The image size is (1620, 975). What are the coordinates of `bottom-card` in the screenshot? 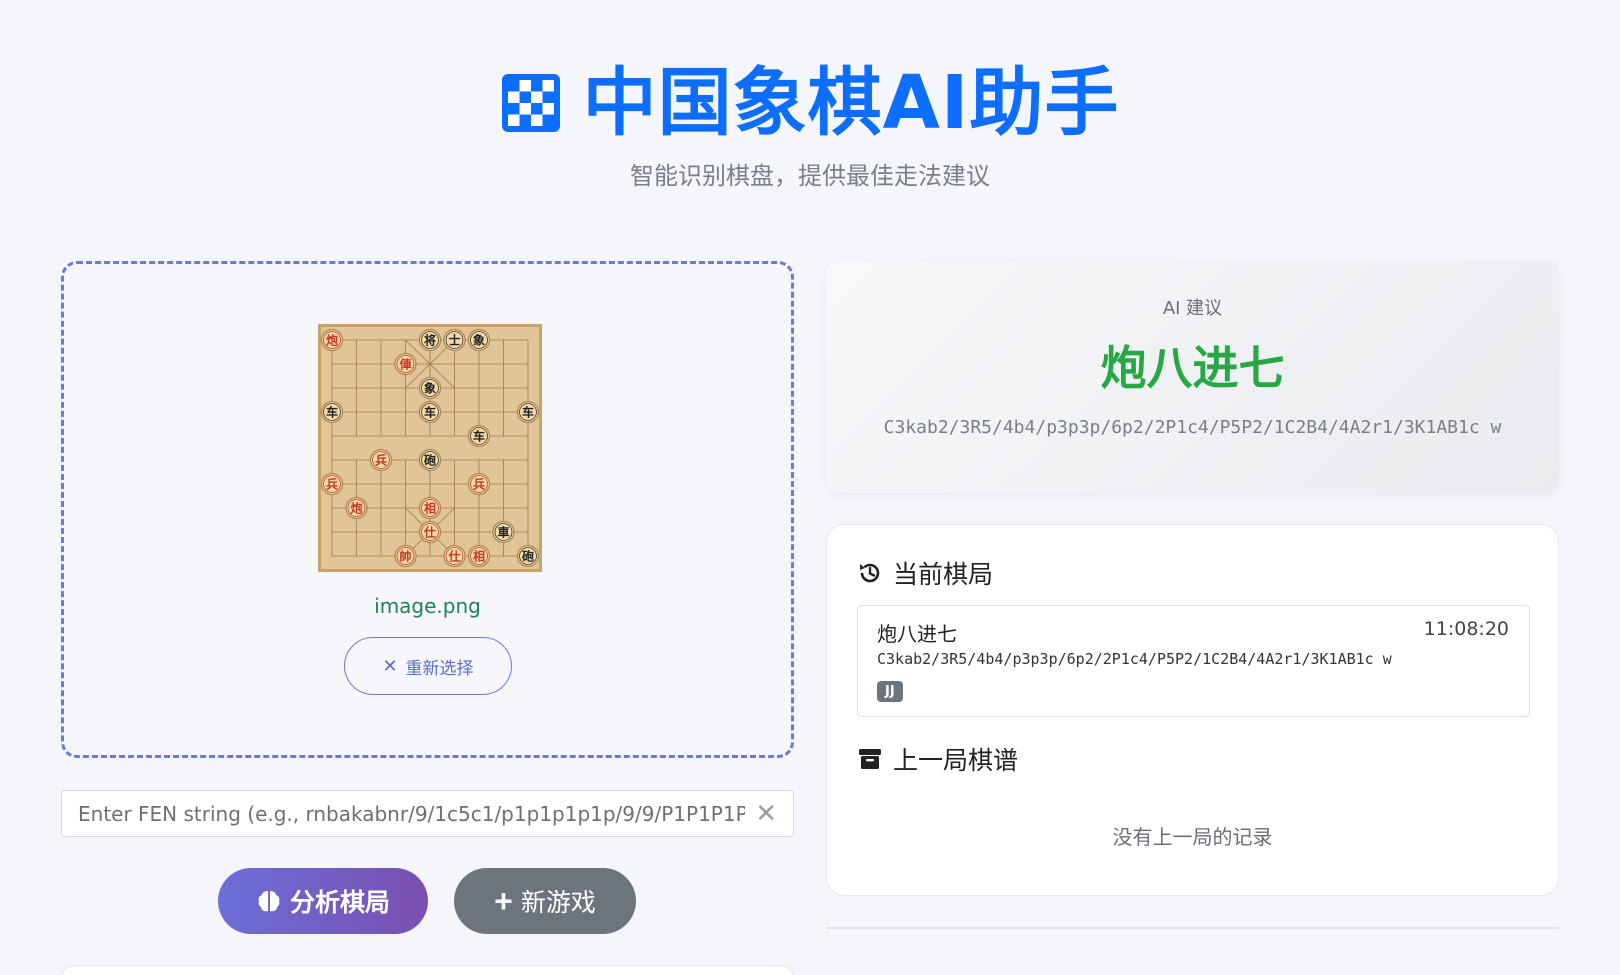 It's located at (427, 970).